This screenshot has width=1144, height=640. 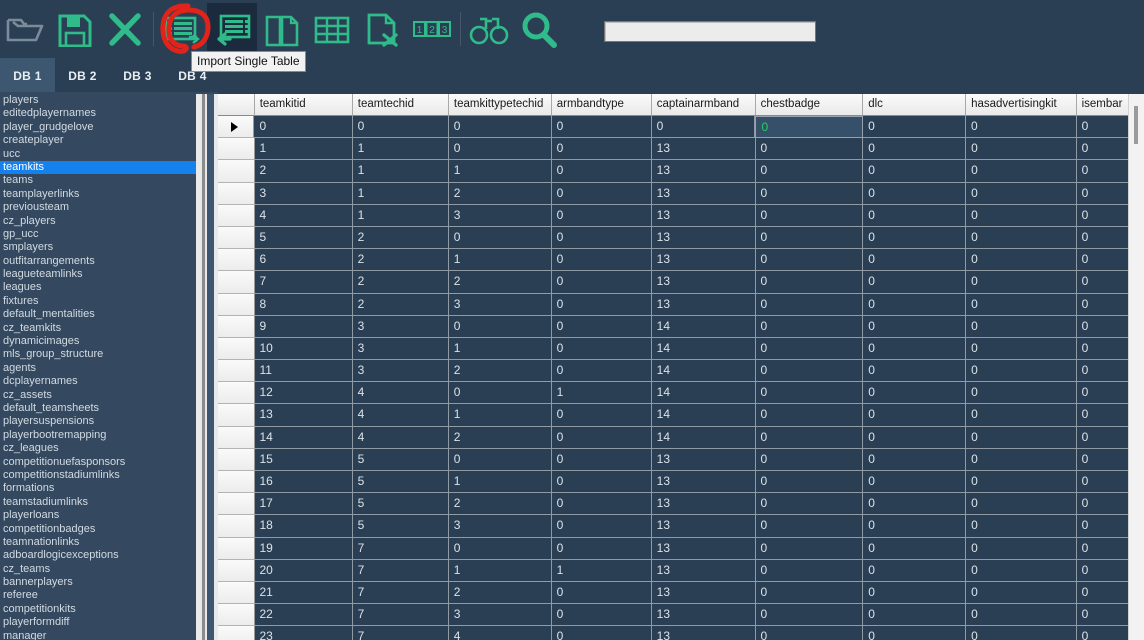 What do you see at coordinates (98, 100) in the screenshot?
I see `sidebar-item-players: players` at bounding box center [98, 100].